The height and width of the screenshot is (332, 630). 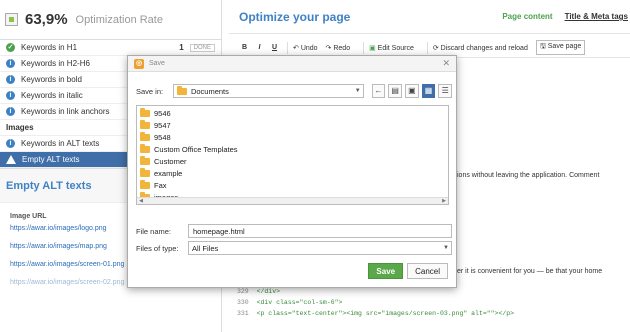 What do you see at coordinates (243, 313) in the screenshot?
I see `line-number: 331` at bounding box center [243, 313].